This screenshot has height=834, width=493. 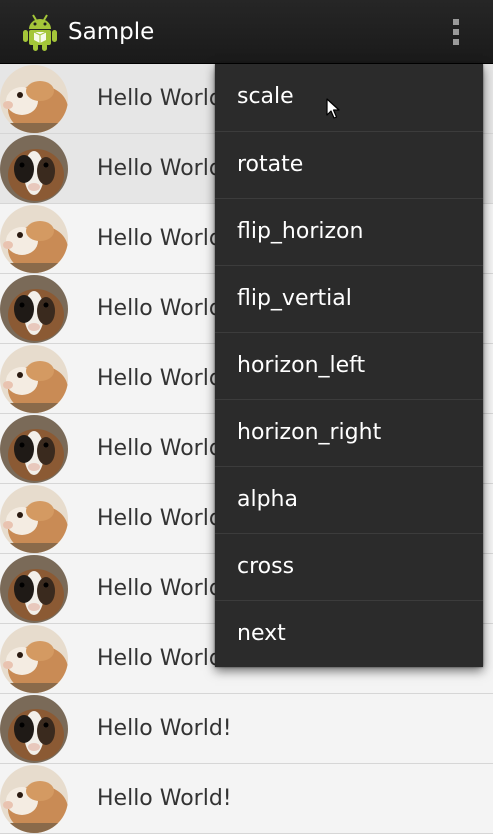 I want to click on menu-item-flip-horizon: flip_horizon, so click(x=349, y=231).